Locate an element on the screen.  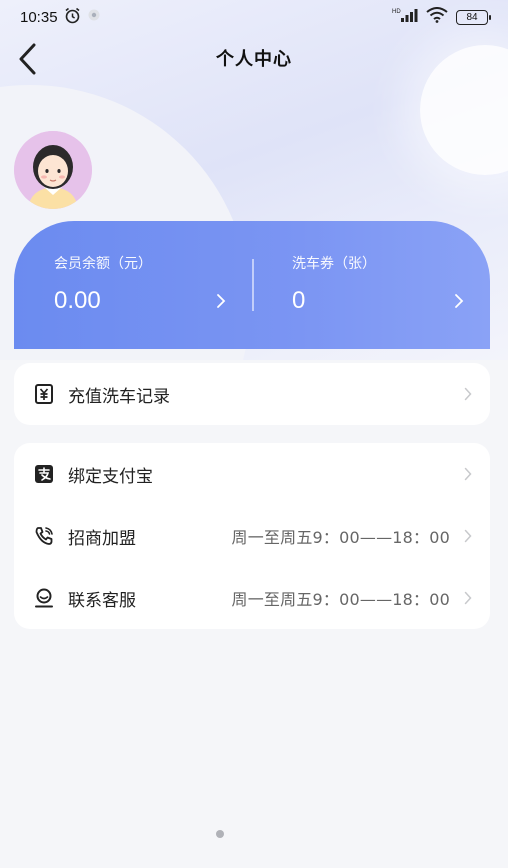
alarm-icon is located at coordinates (72, 17).